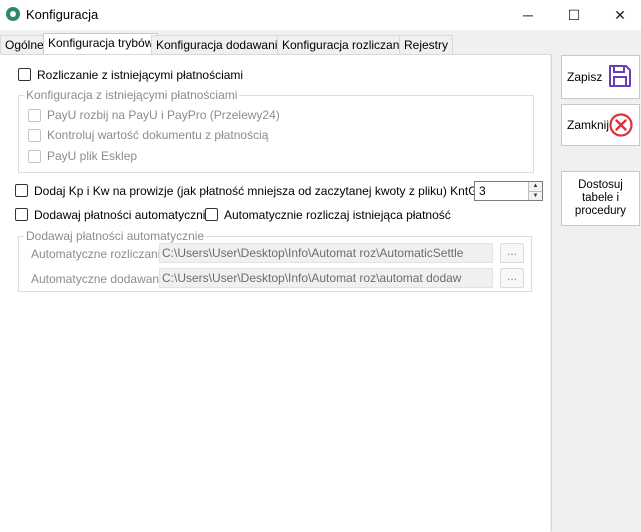  What do you see at coordinates (620, 76) in the screenshot?
I see `floppy-disk-icon` at bounding box center [620, 76].